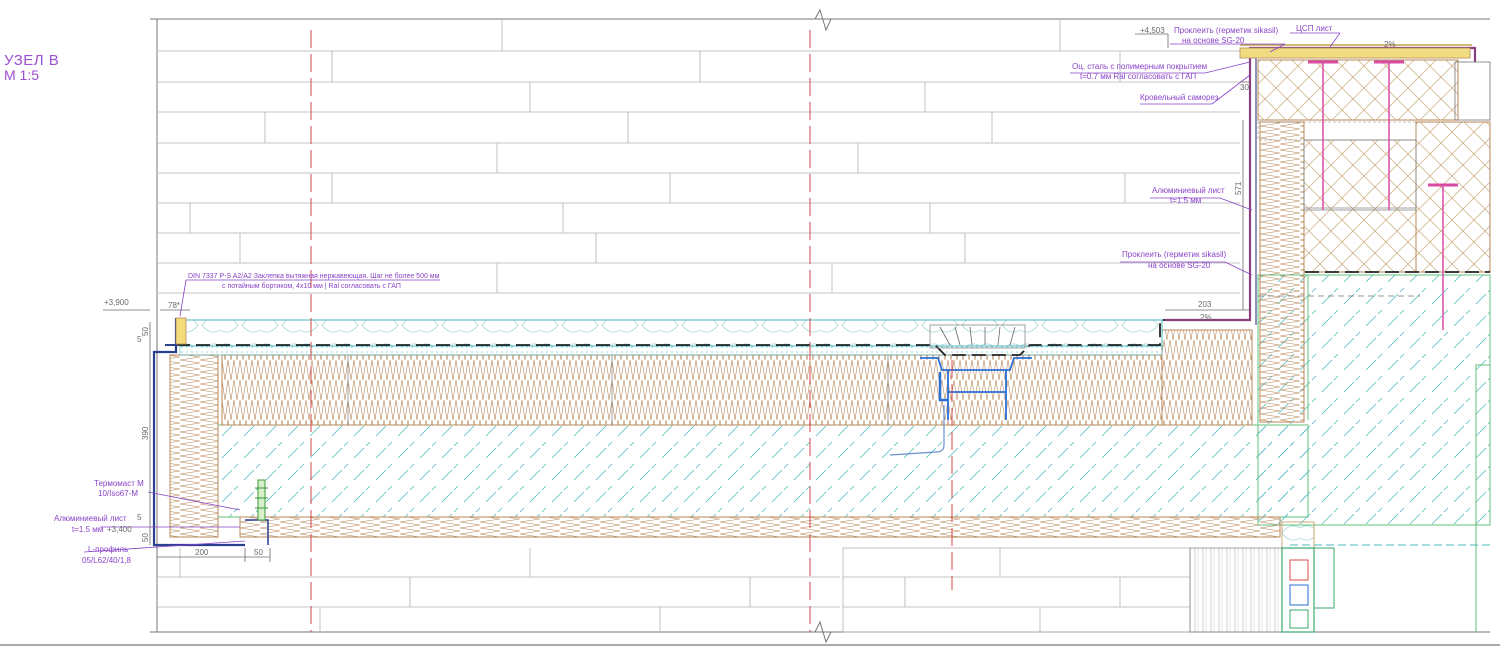 The image size is (1500, 654). Describe the element at coordinates (1226, 30) in the screenshot. I see `sealant-top-label-1: Проклеить (герметик sikasil)` at that location.